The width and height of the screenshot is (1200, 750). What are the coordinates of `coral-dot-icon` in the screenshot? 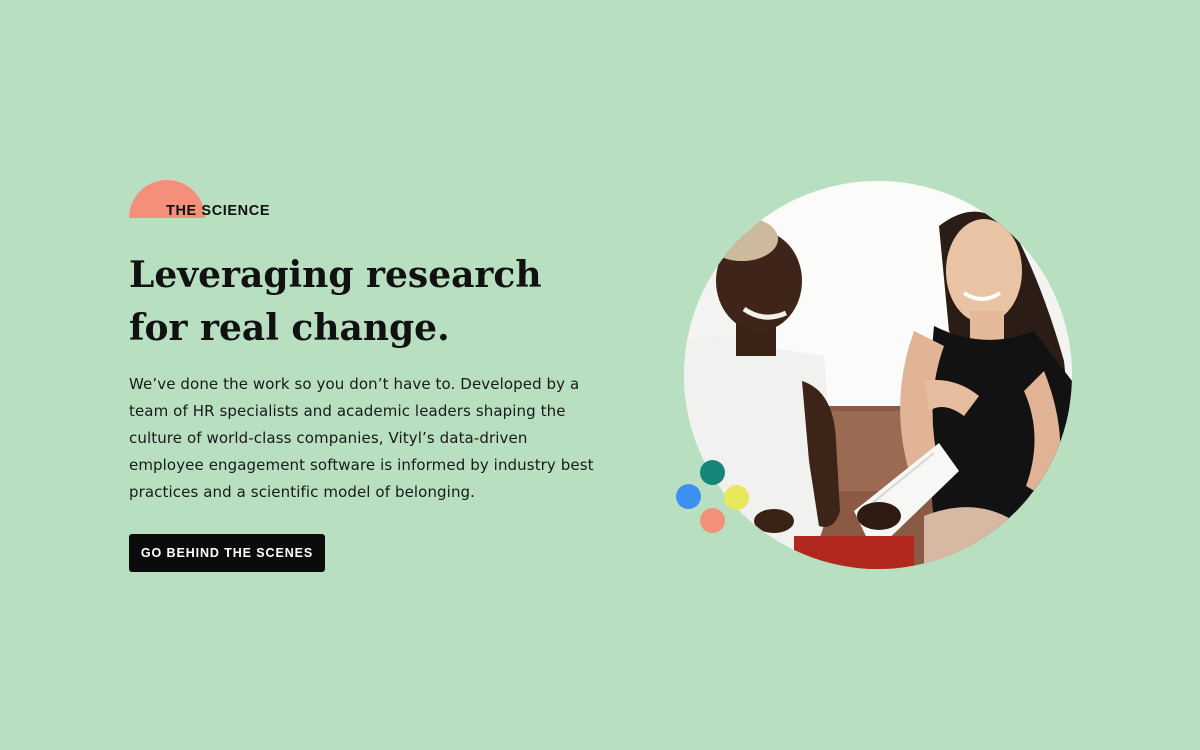 It's located at (712, 520).